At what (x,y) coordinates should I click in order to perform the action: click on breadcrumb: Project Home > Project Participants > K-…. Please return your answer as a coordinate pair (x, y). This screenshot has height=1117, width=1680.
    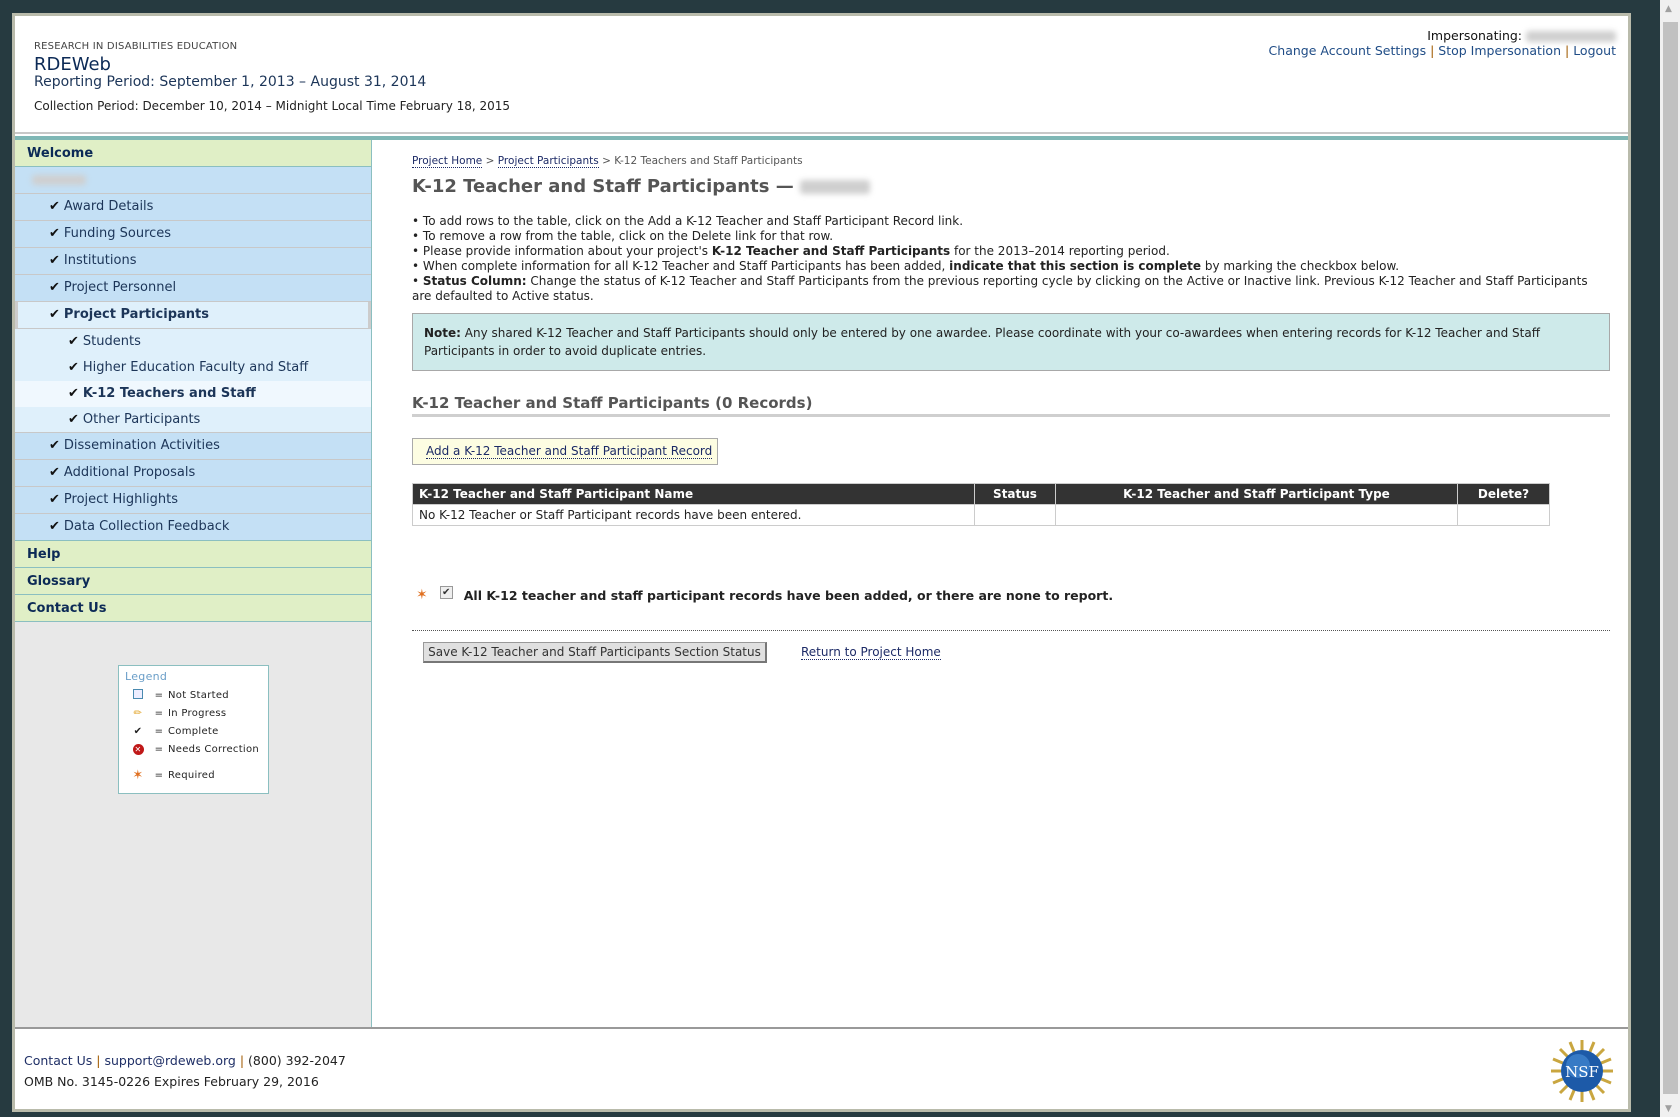
    Looking at the image, I should click on (607, 161).